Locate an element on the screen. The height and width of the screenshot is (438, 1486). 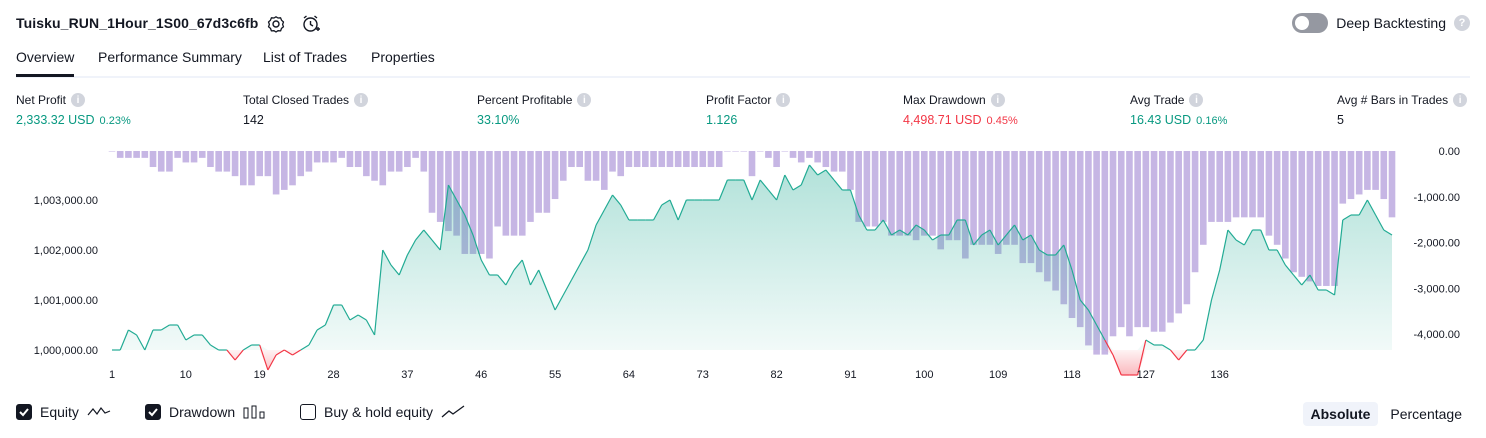
trade-number-label: 73 is located at coordinates (703, 375).